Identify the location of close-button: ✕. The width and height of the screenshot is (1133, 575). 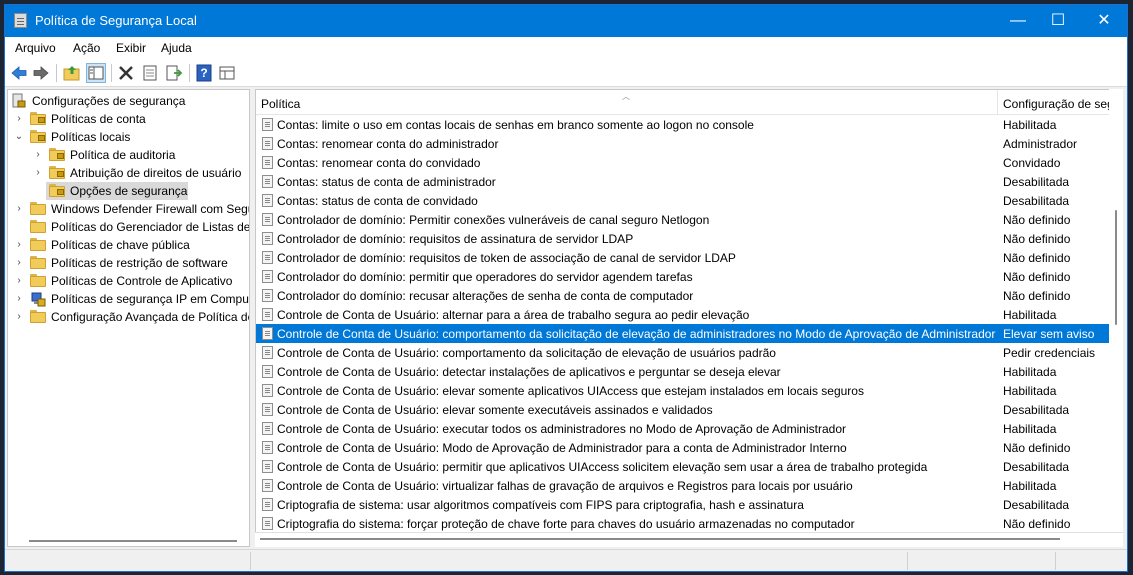
(1104, 21).